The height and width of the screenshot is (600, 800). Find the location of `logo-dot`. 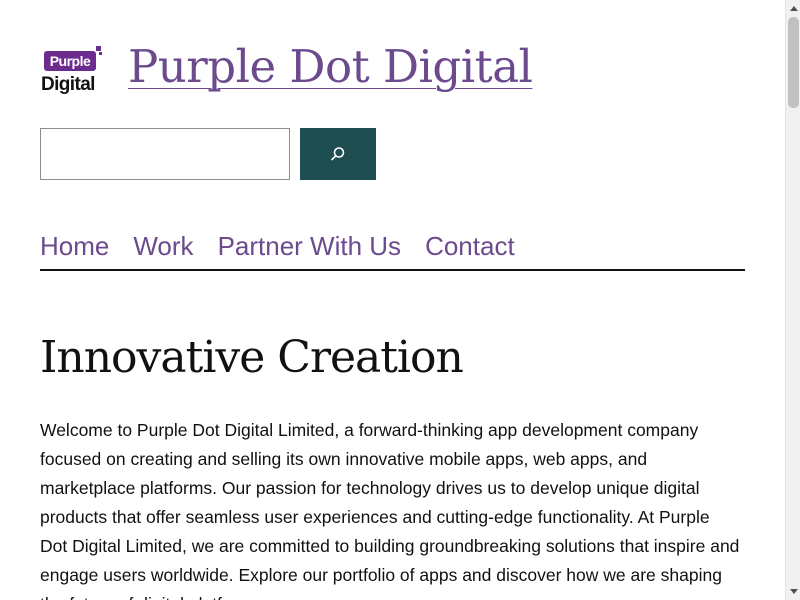

logo-dot is located at coordinates (98, 48).